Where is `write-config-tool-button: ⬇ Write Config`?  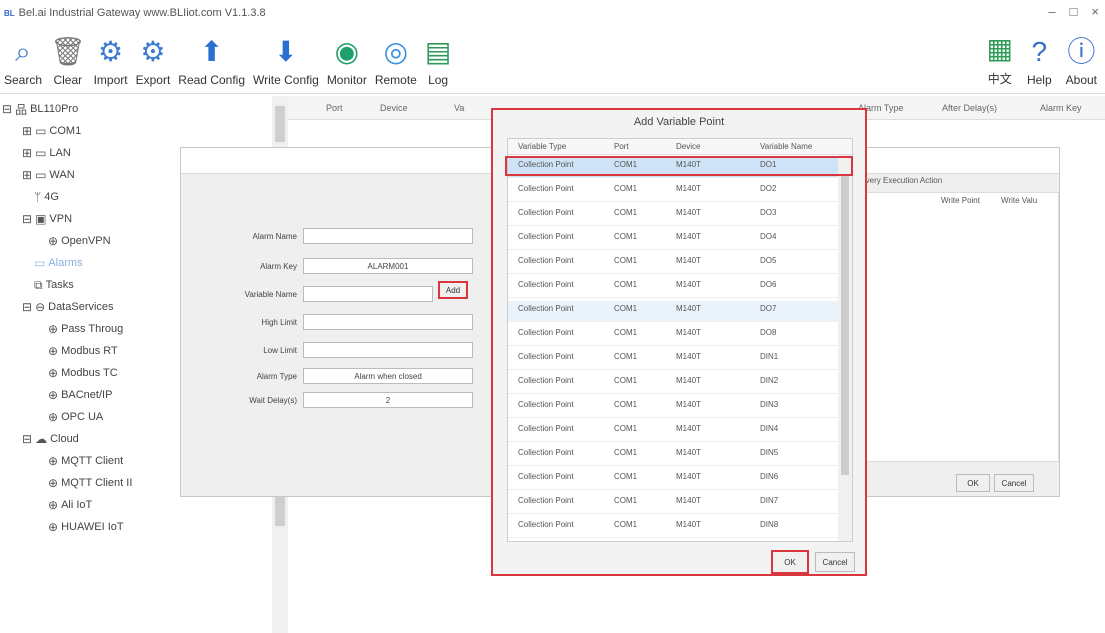 write-config-tool-button: ⬇ Write Config is located at coordinates (286, 57).